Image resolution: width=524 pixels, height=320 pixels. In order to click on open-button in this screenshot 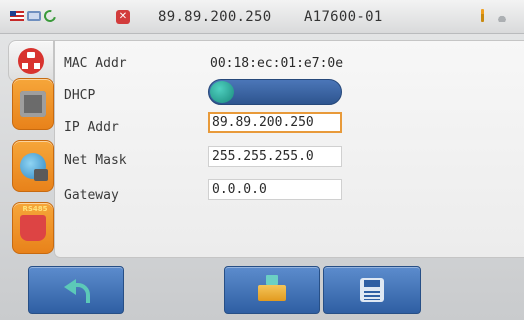, I will do `click(272, 290)`.